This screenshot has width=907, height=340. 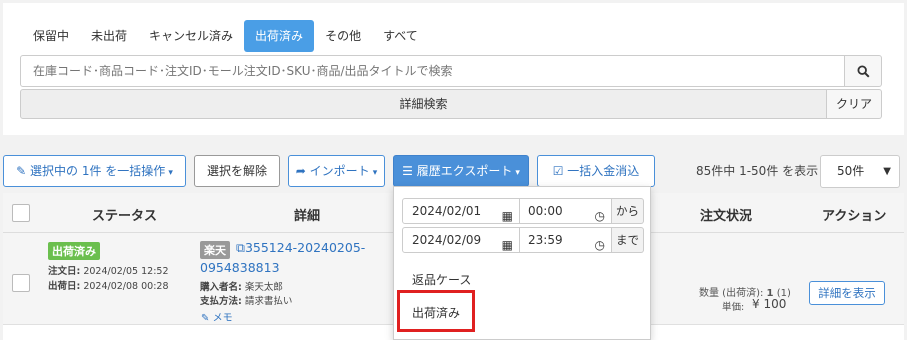 I want to click on header-order-status: 注文状況, so click(x=726, y=216).